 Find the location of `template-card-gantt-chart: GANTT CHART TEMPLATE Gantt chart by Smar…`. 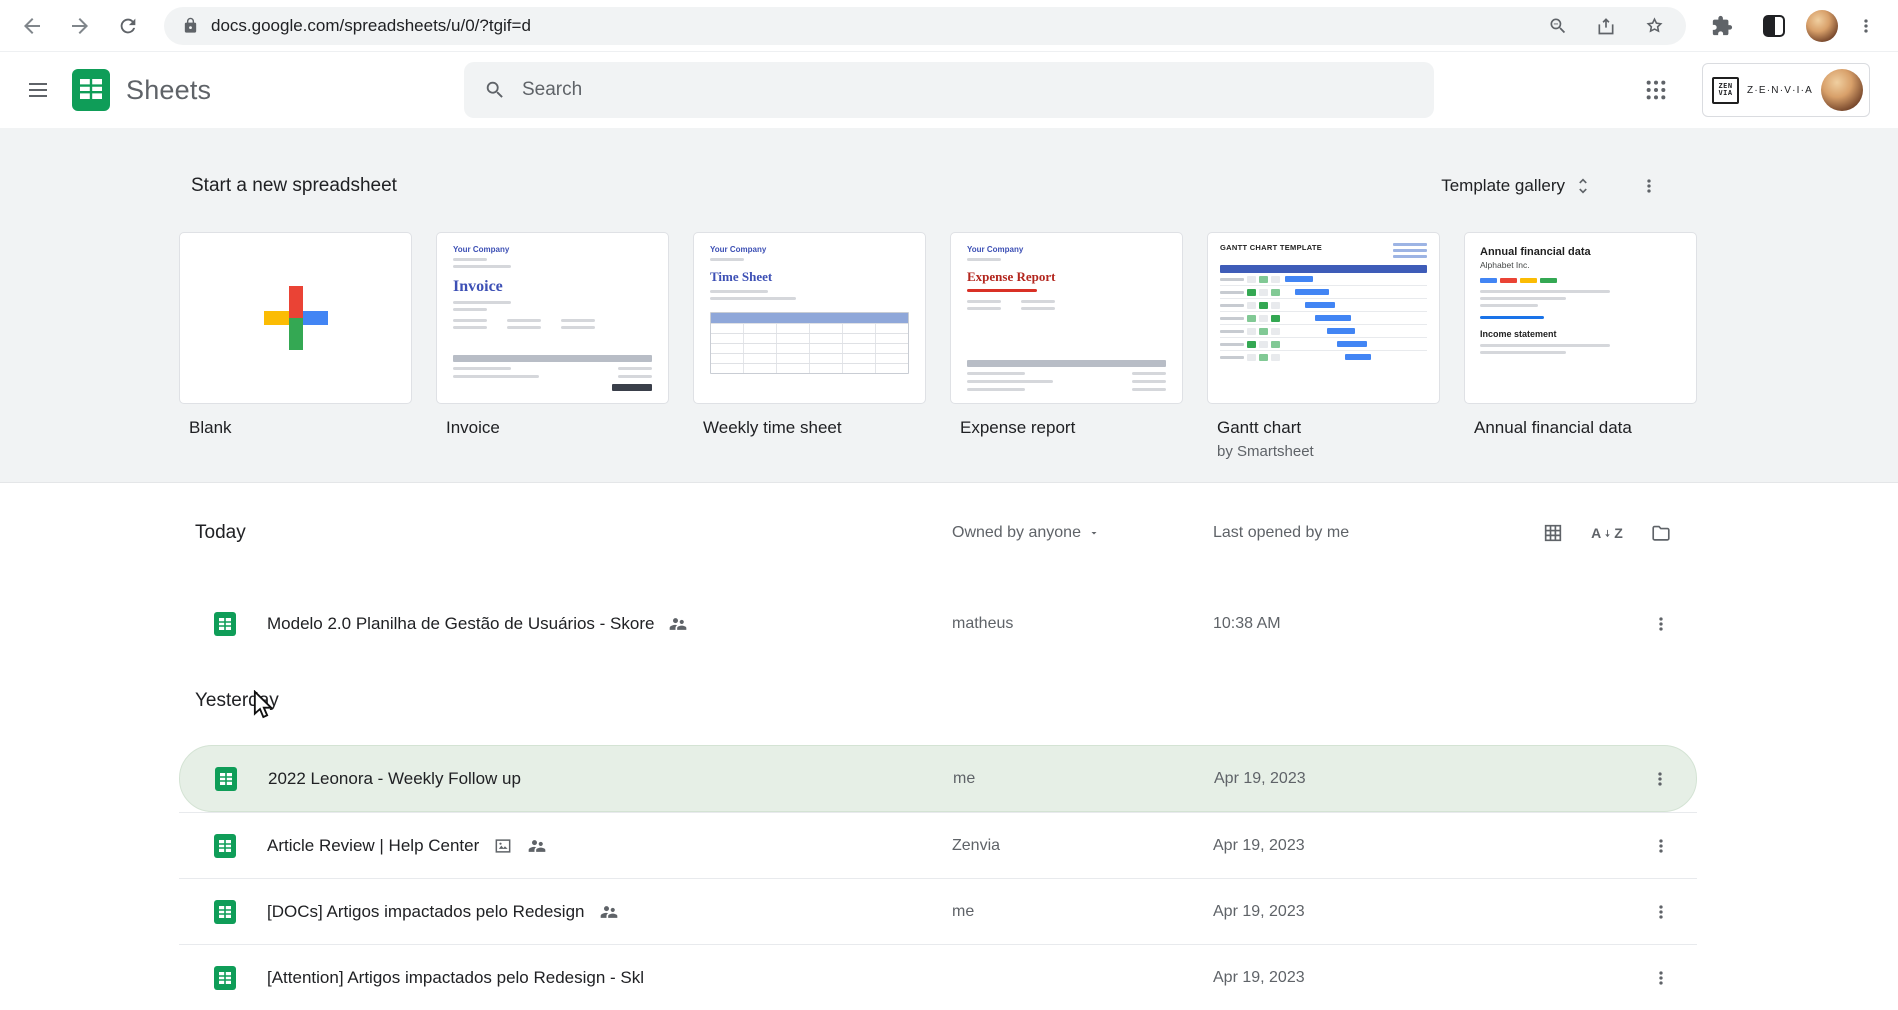

template-card-gantt-chart: GANTT CHART TEMPLATE Gantt chart by Smar… is located at coordinates (1323, 346).